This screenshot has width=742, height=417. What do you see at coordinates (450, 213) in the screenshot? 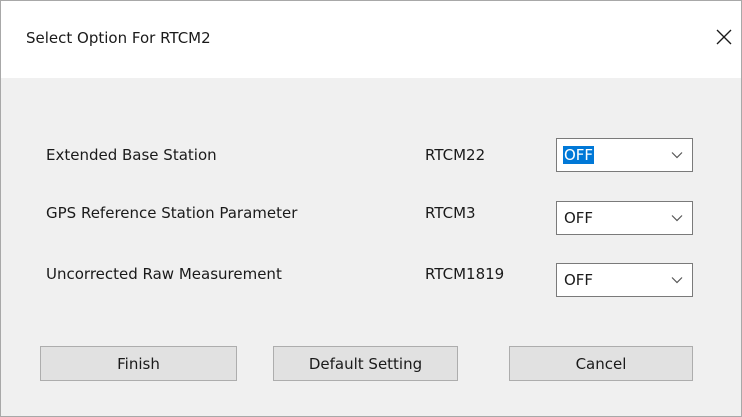
I see `code-rtcm3: RTCM3` at bounding box center [450, 213].